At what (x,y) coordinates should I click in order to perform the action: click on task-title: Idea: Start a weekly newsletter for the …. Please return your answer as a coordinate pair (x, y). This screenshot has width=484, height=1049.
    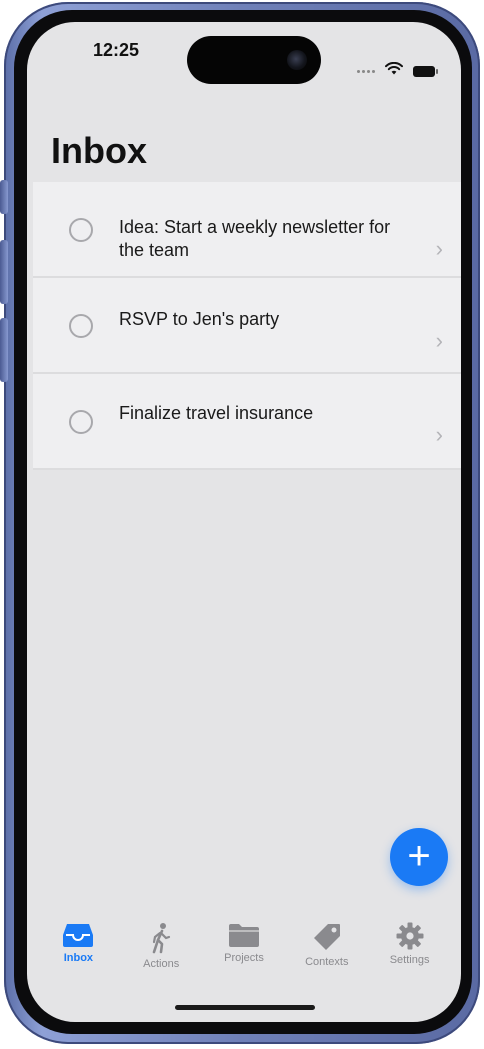
    Looking at the image, I should click on (255, 238).